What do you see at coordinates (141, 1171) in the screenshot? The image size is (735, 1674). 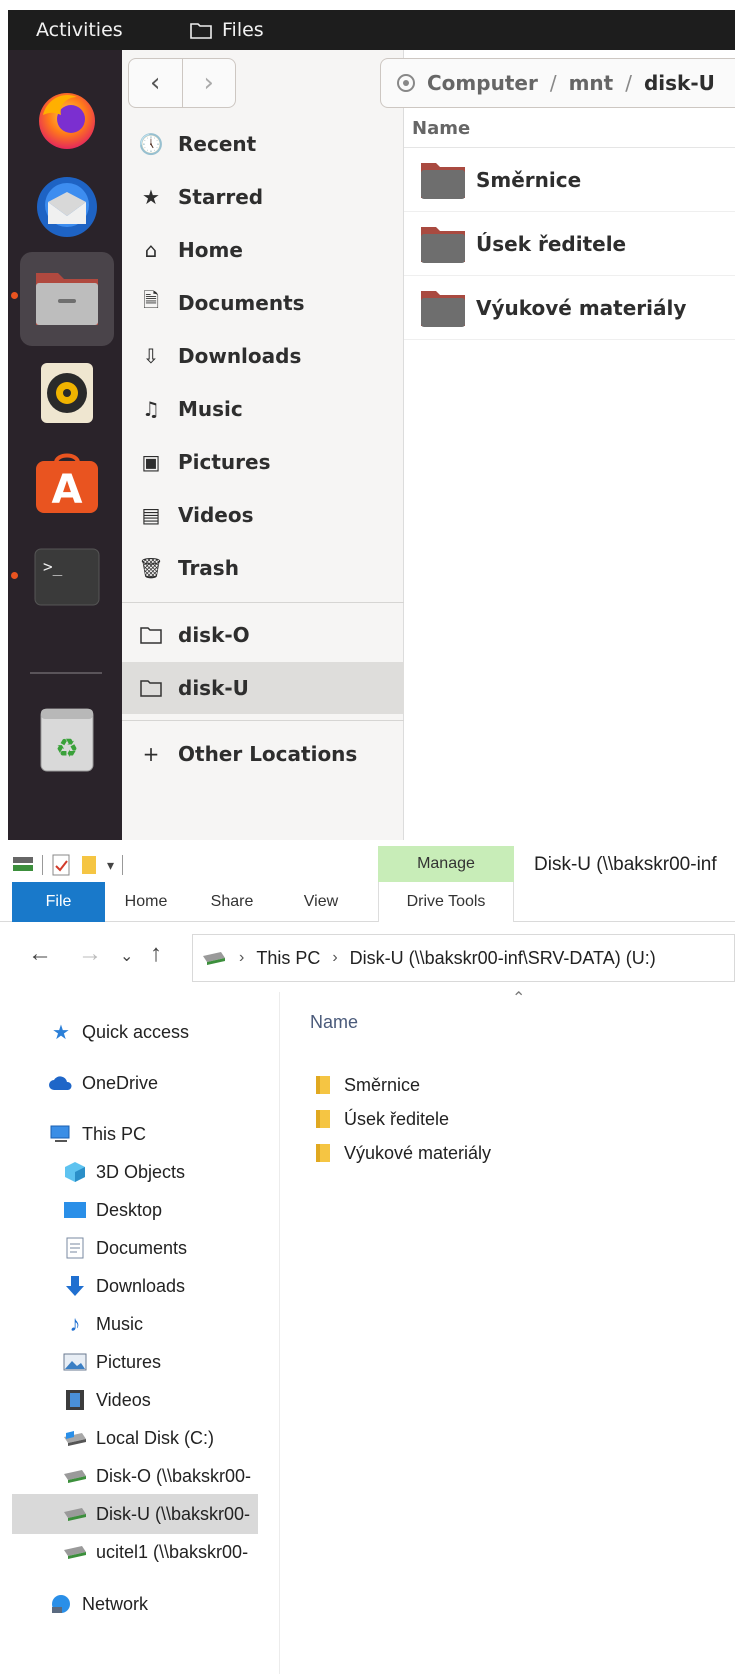 I see `nav-item-label: 3D Objects` at bounding box center [141, 1171].